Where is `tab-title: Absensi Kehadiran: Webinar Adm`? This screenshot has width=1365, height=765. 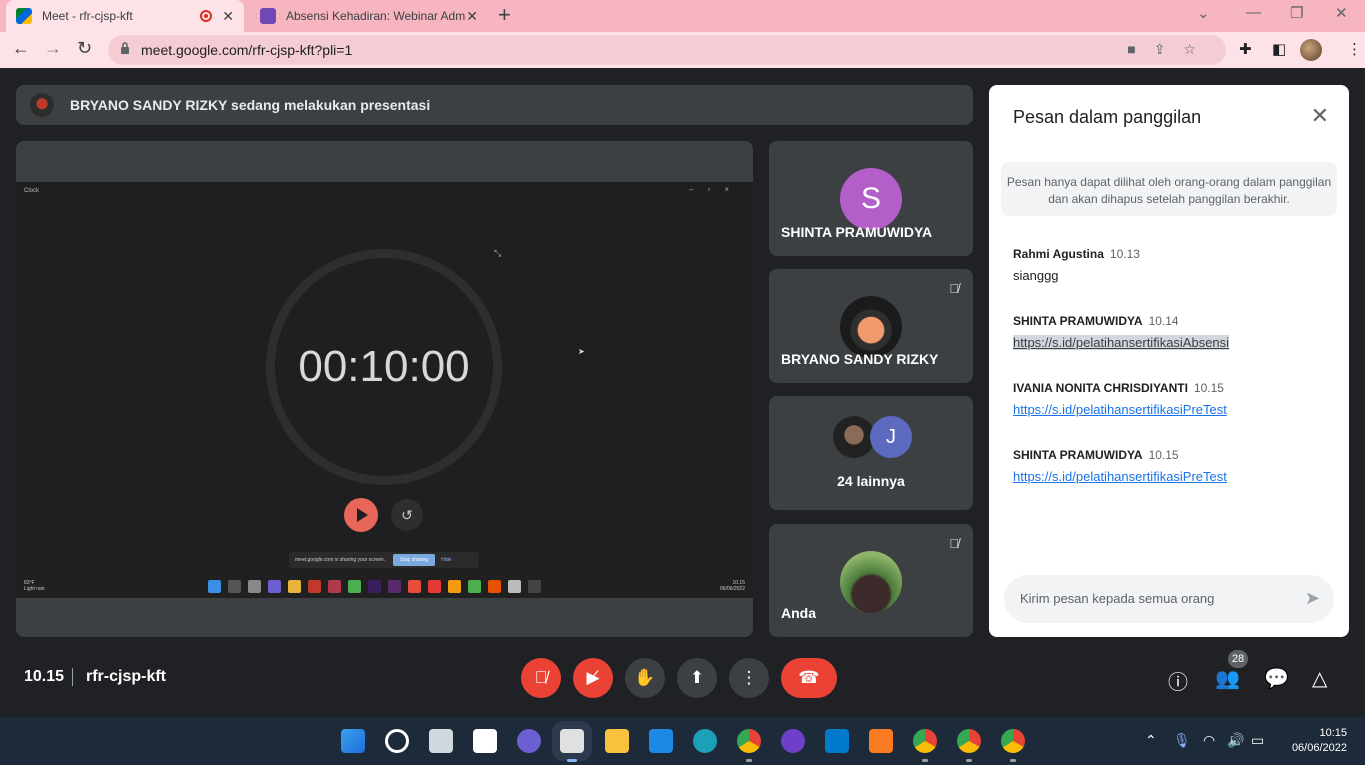 tab-title: Absensi Kehadiran: Webinar Adm is located at coordinates (376, 16).